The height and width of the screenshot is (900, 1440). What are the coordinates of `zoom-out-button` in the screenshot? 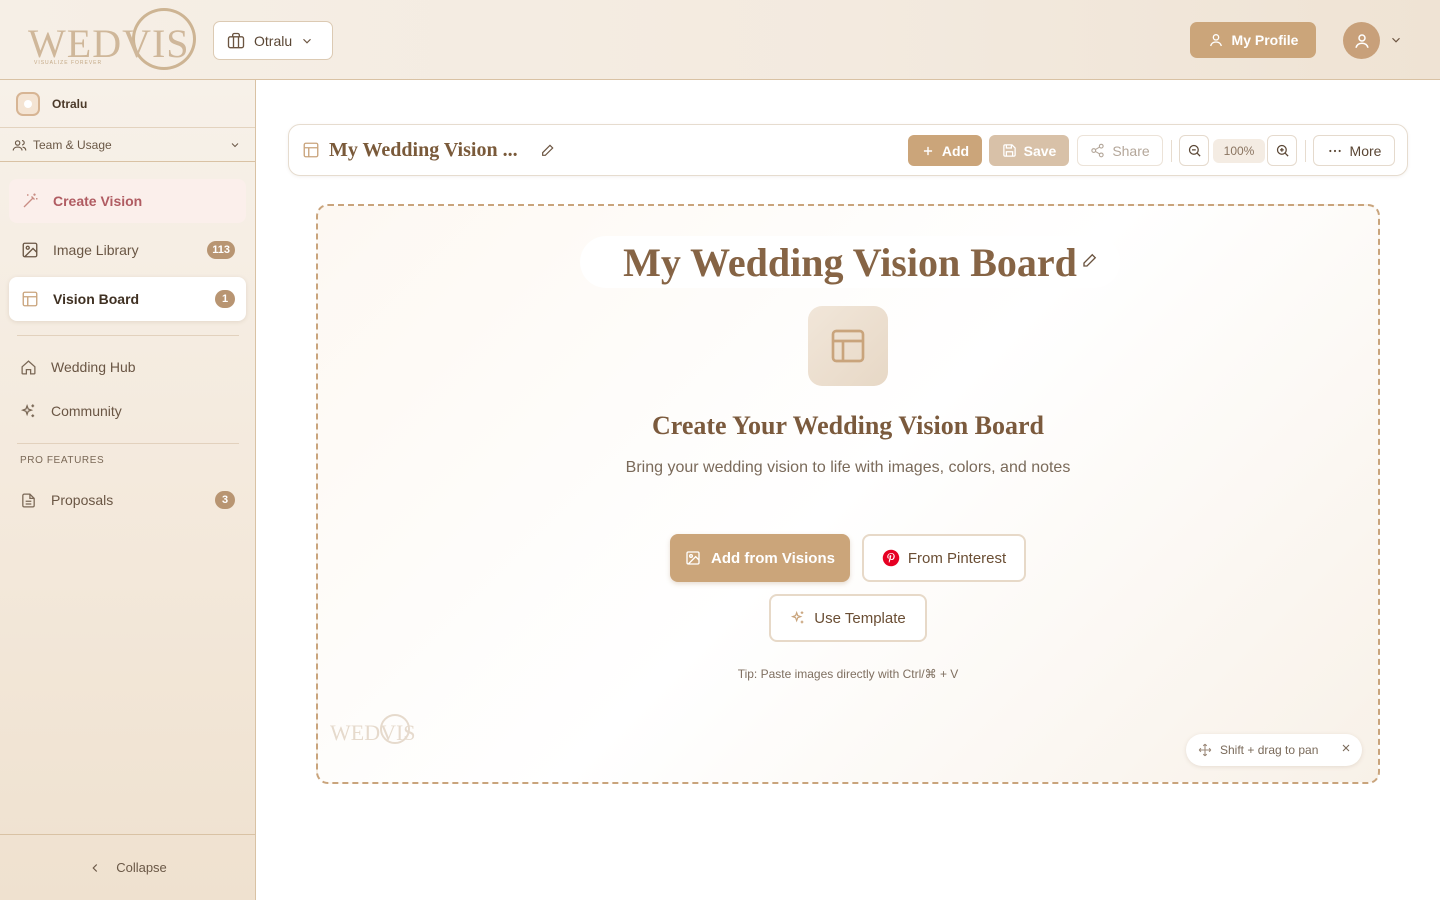 It's located at (1194, 150).